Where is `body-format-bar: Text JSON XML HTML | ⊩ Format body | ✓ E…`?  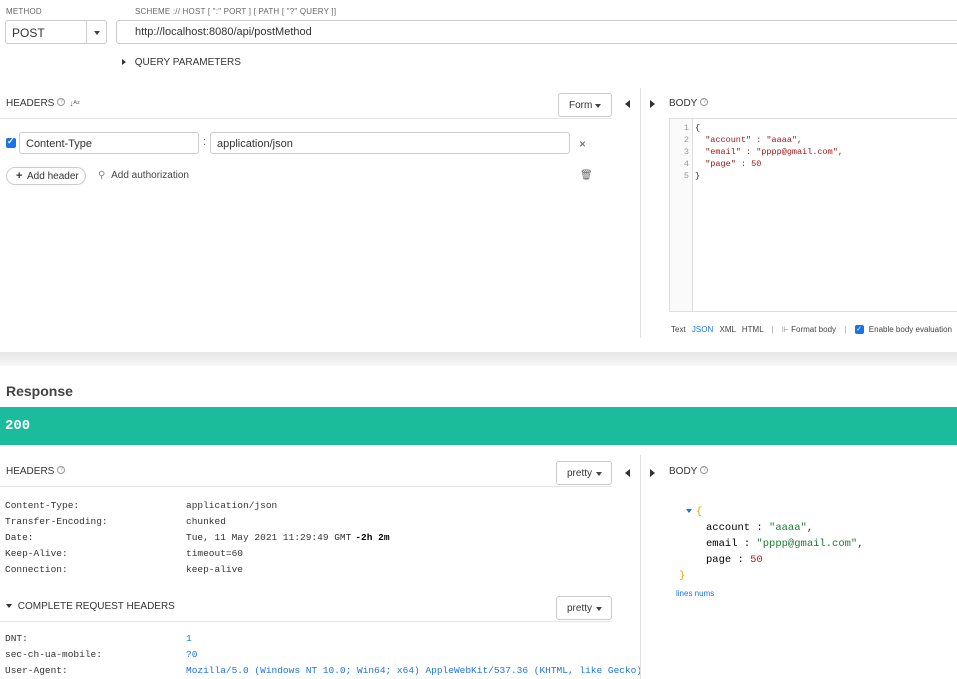
body-format-bar: Text JSON XML HTML | ⊩ Format body | ✓ E… is located at coordinates (811, 330).